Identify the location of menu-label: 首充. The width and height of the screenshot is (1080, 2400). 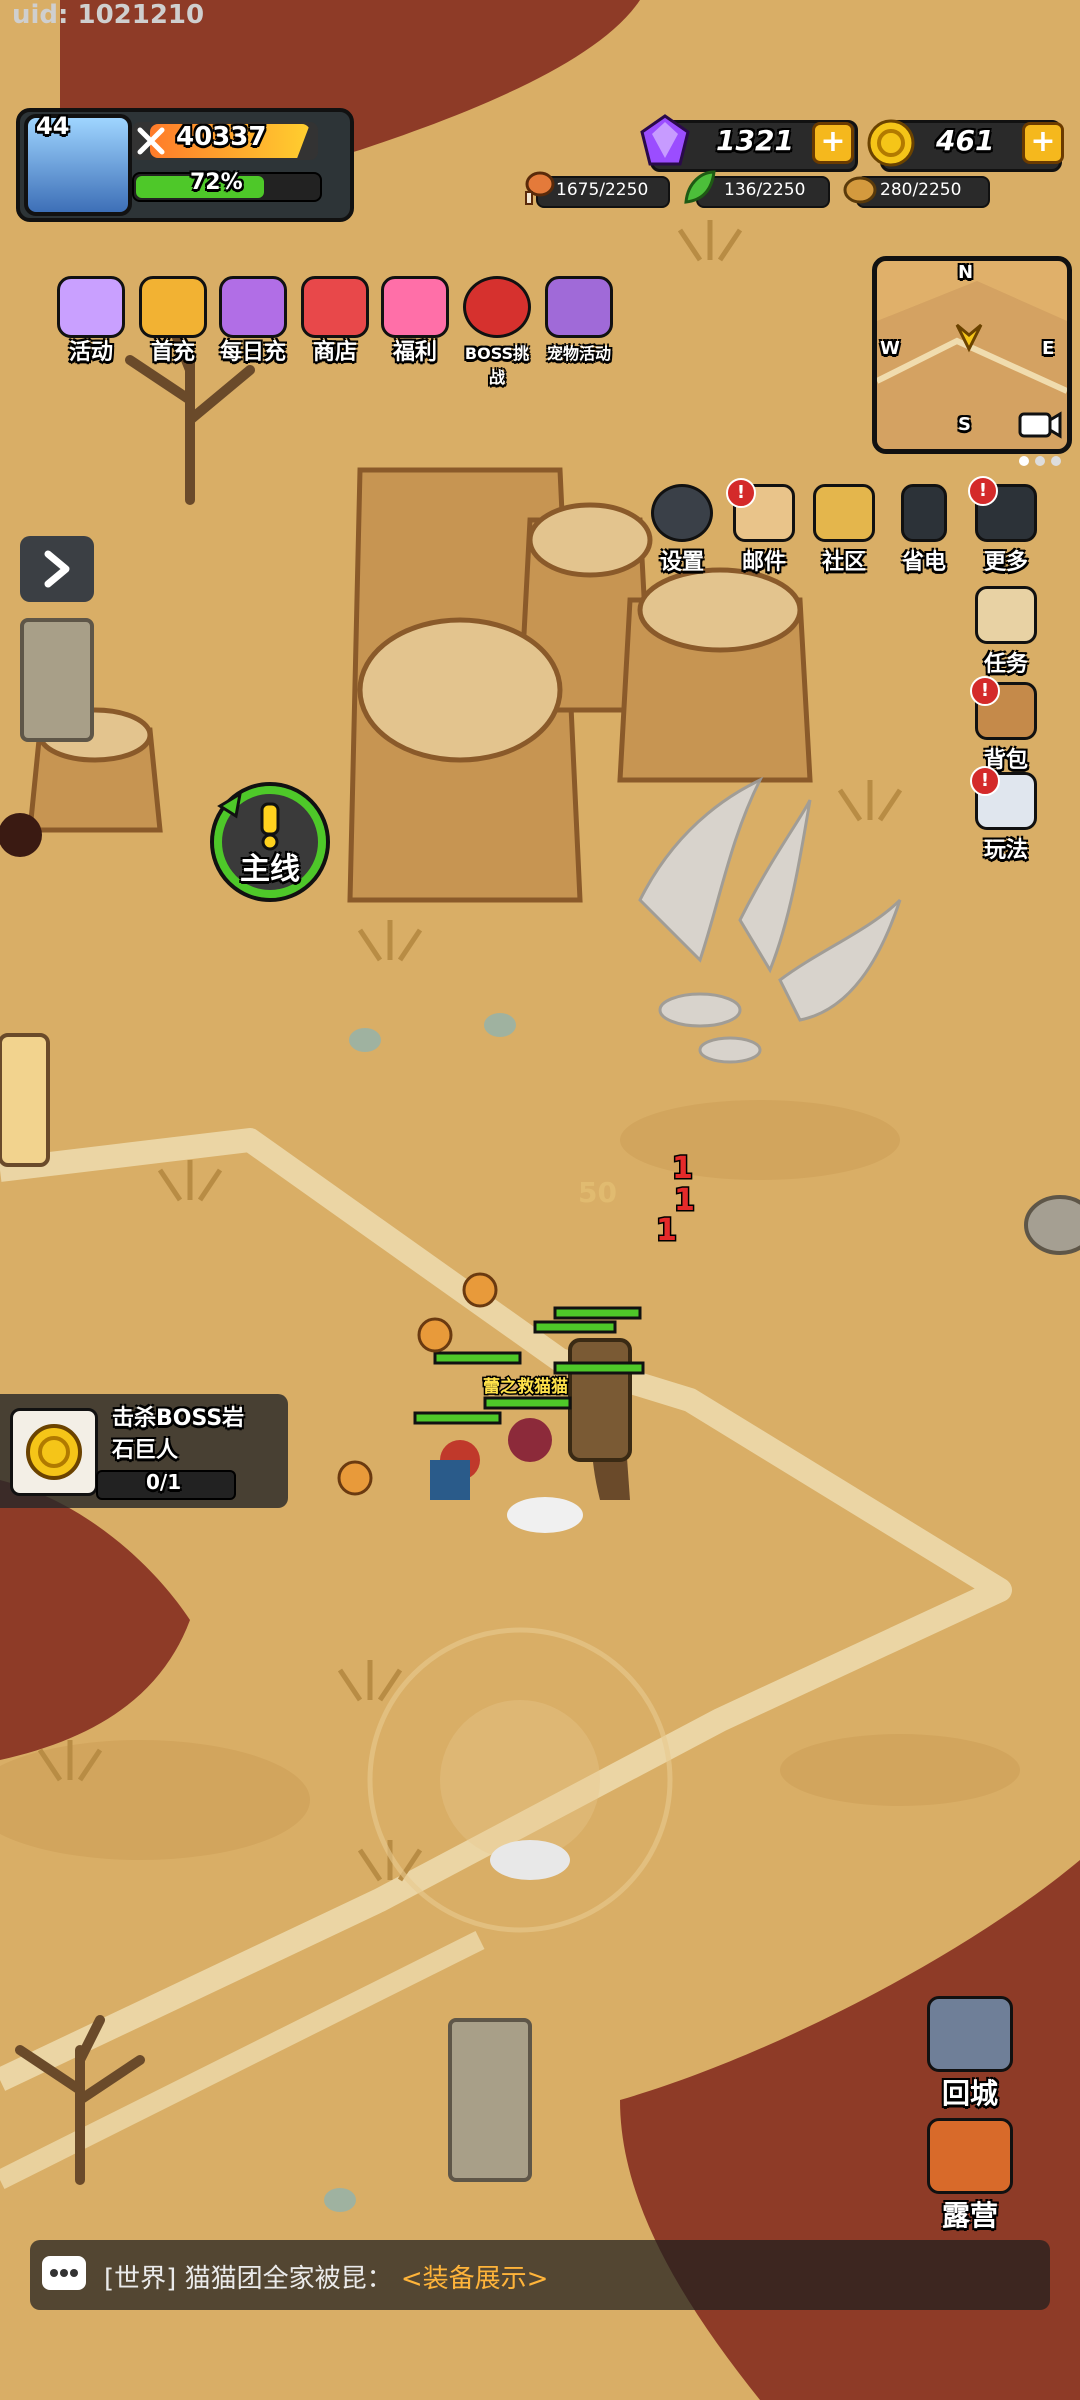
(172, 352).